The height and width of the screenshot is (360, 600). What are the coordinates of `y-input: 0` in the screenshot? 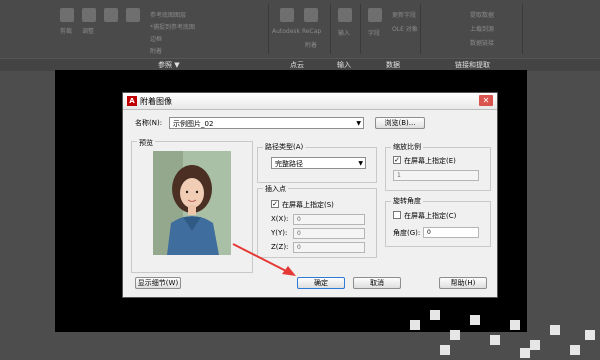 It's located at (329, 233).